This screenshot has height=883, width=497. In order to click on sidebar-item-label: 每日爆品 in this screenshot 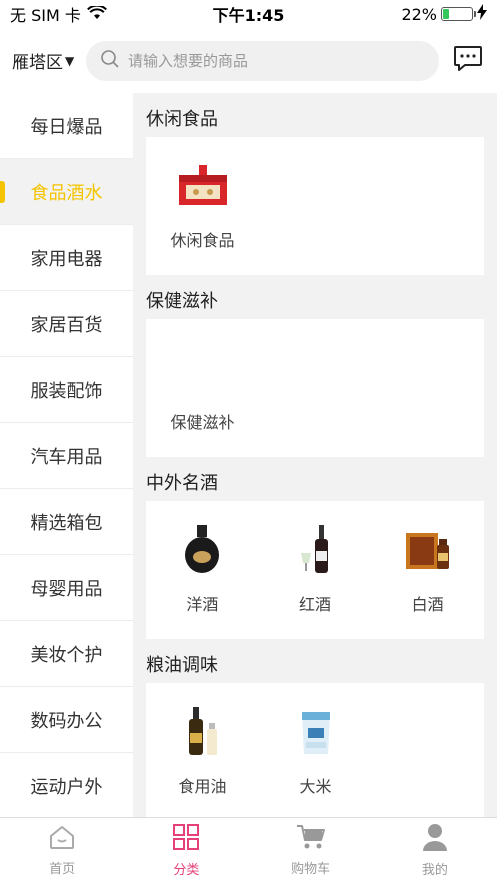, I will do `click(66, 127)`.